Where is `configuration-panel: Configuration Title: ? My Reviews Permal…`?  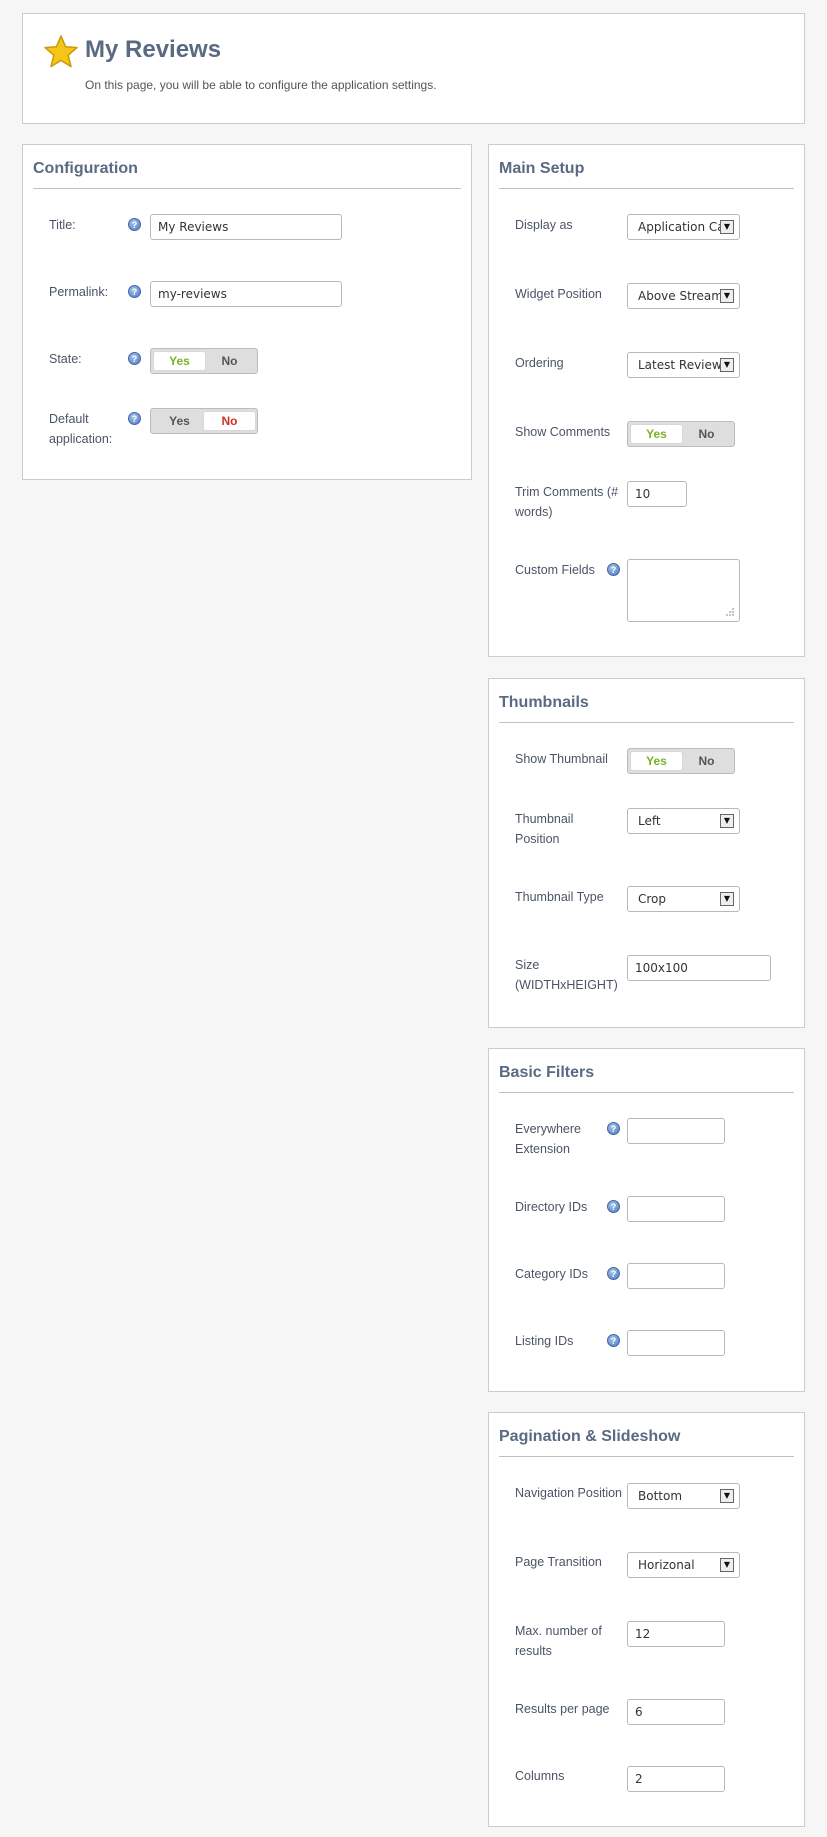
configuration-panel: Configuration Title: ? My Reviews Permal… is located at coordinates (247, 312).